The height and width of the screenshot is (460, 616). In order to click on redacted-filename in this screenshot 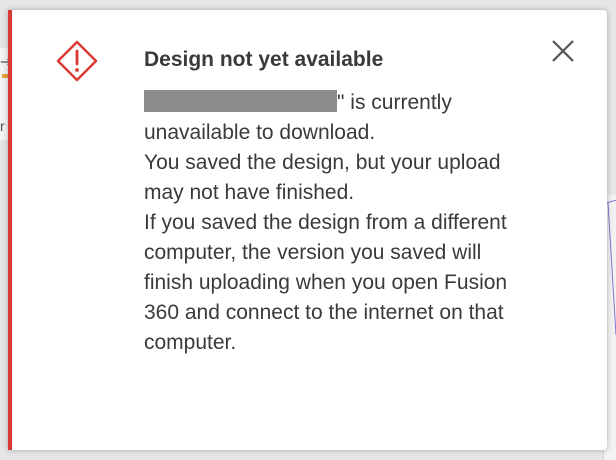, I will do `click(240, 101)`.